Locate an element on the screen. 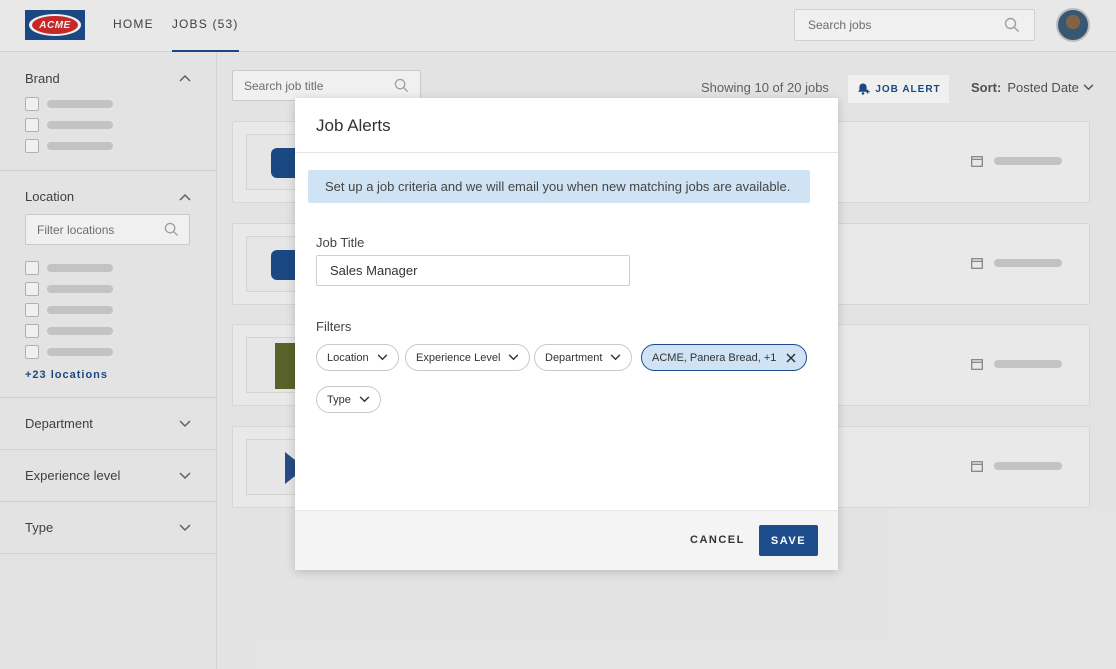  type-filter-chip: Type is located at coordinates (348, 399).